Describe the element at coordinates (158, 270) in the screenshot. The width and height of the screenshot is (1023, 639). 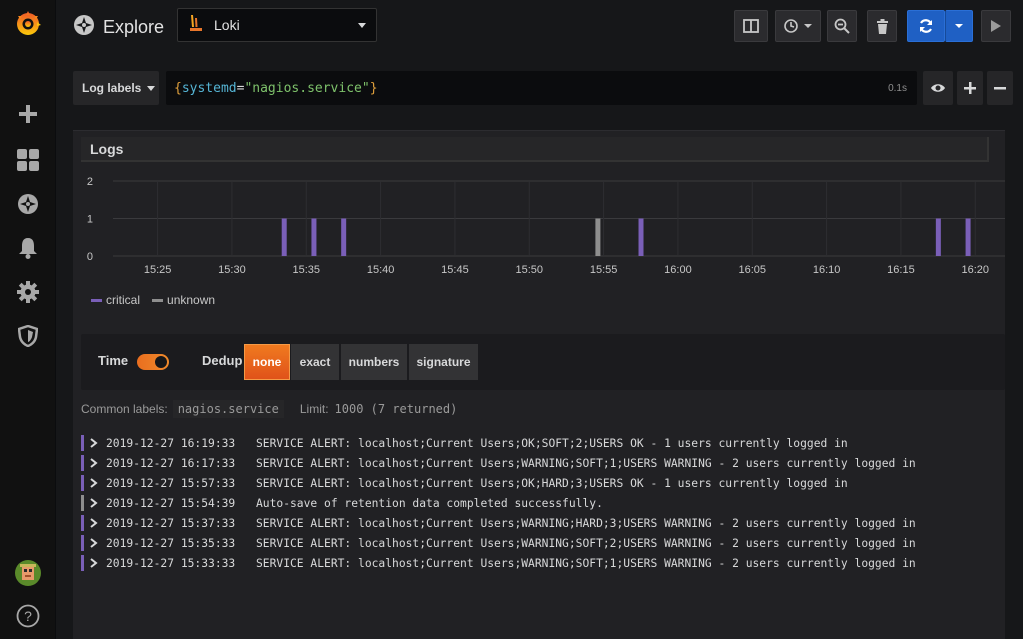
I see `x-tick-label: 15:25` at that location.